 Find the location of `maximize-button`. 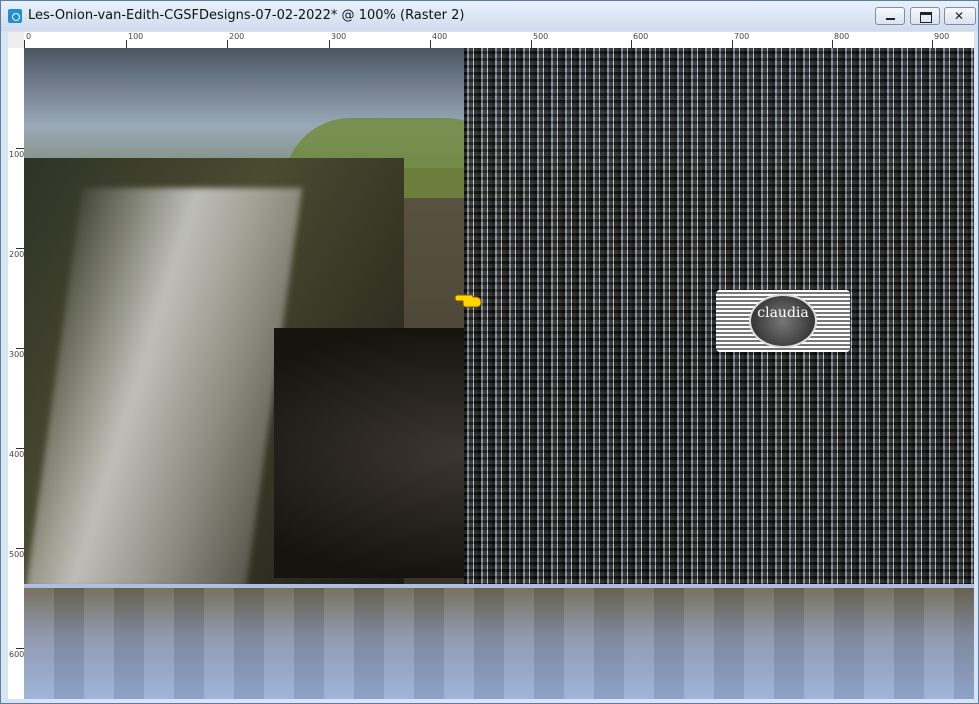

maximize-button is located at coordinates (925, 16).